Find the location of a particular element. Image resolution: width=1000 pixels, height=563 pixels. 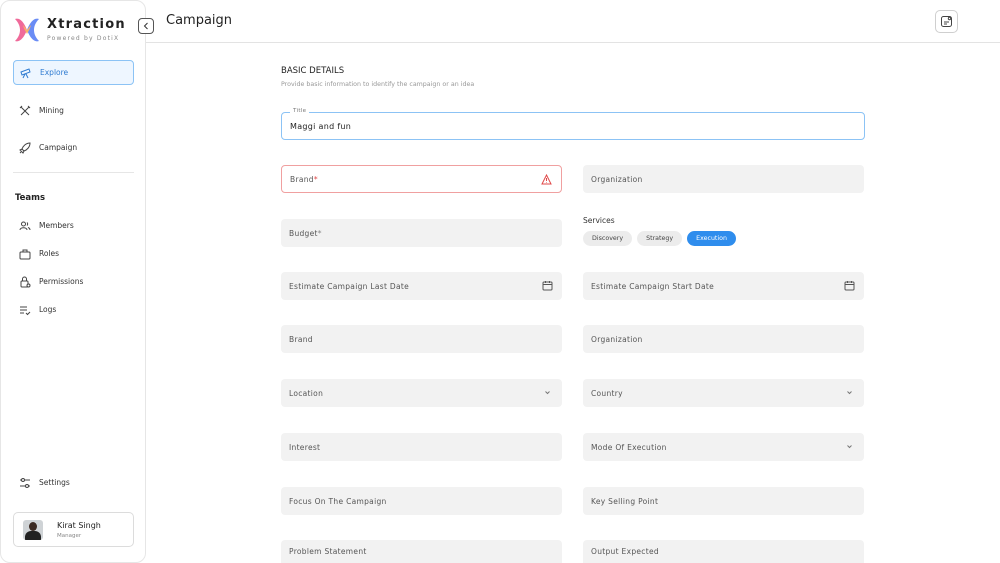

brand-secondary-field: Brand is located at coordinates (421, 339).